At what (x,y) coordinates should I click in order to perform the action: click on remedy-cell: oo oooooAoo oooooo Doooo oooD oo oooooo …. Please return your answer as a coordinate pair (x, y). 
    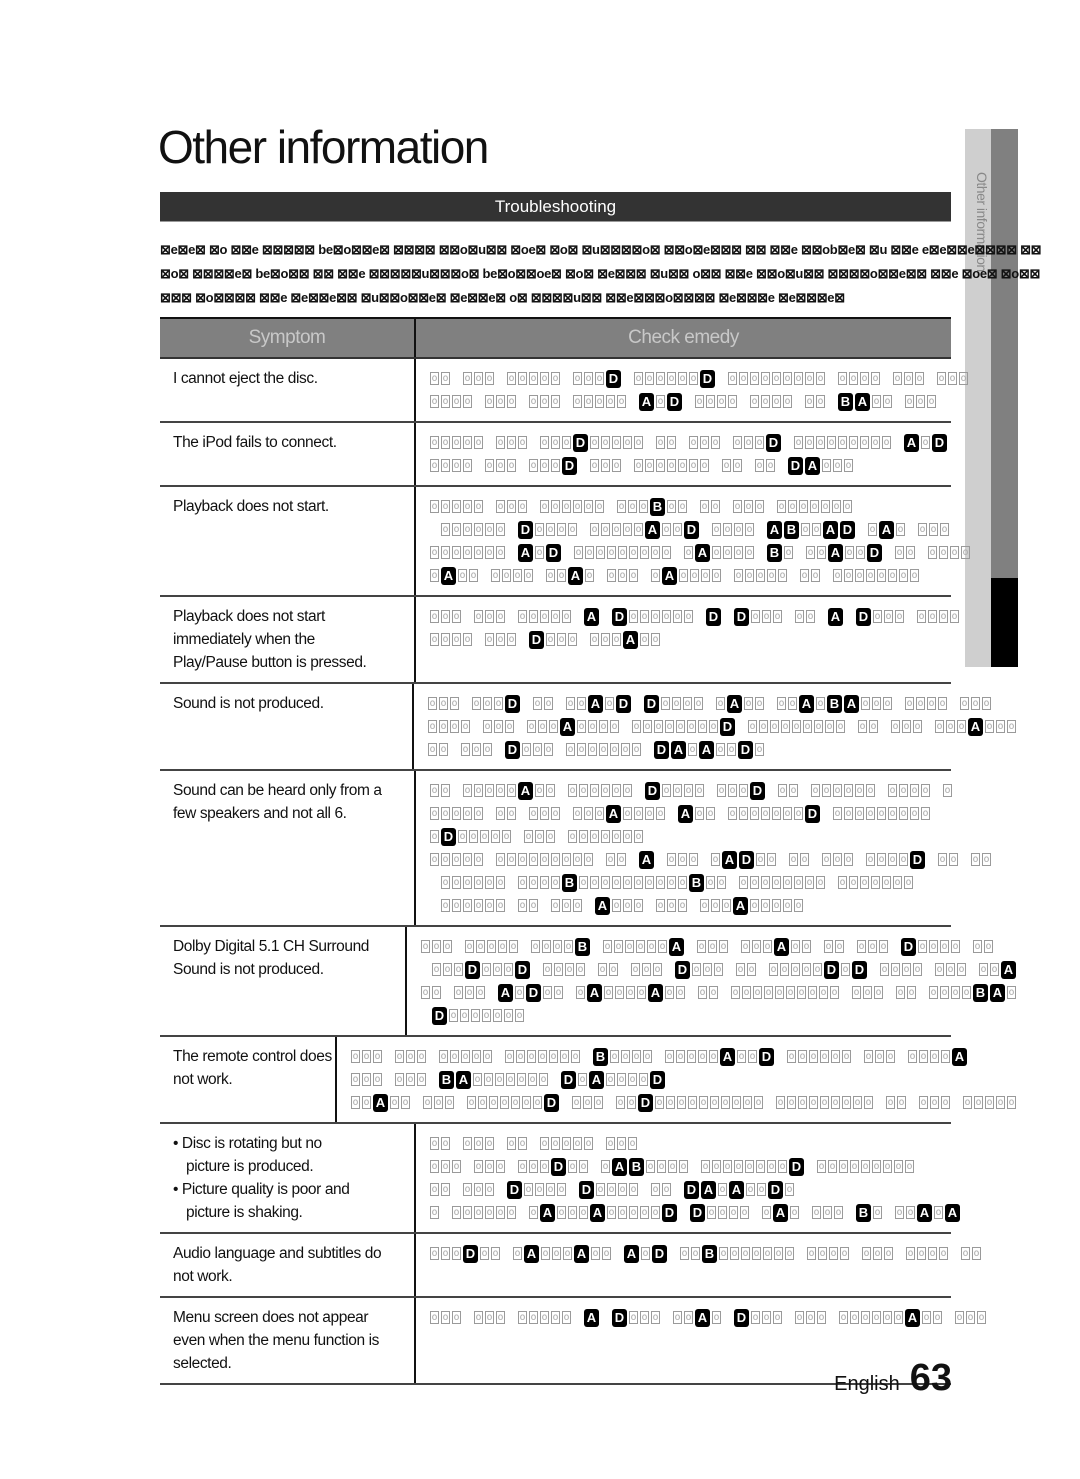
    Looking at the image, I should click on (717, 849).